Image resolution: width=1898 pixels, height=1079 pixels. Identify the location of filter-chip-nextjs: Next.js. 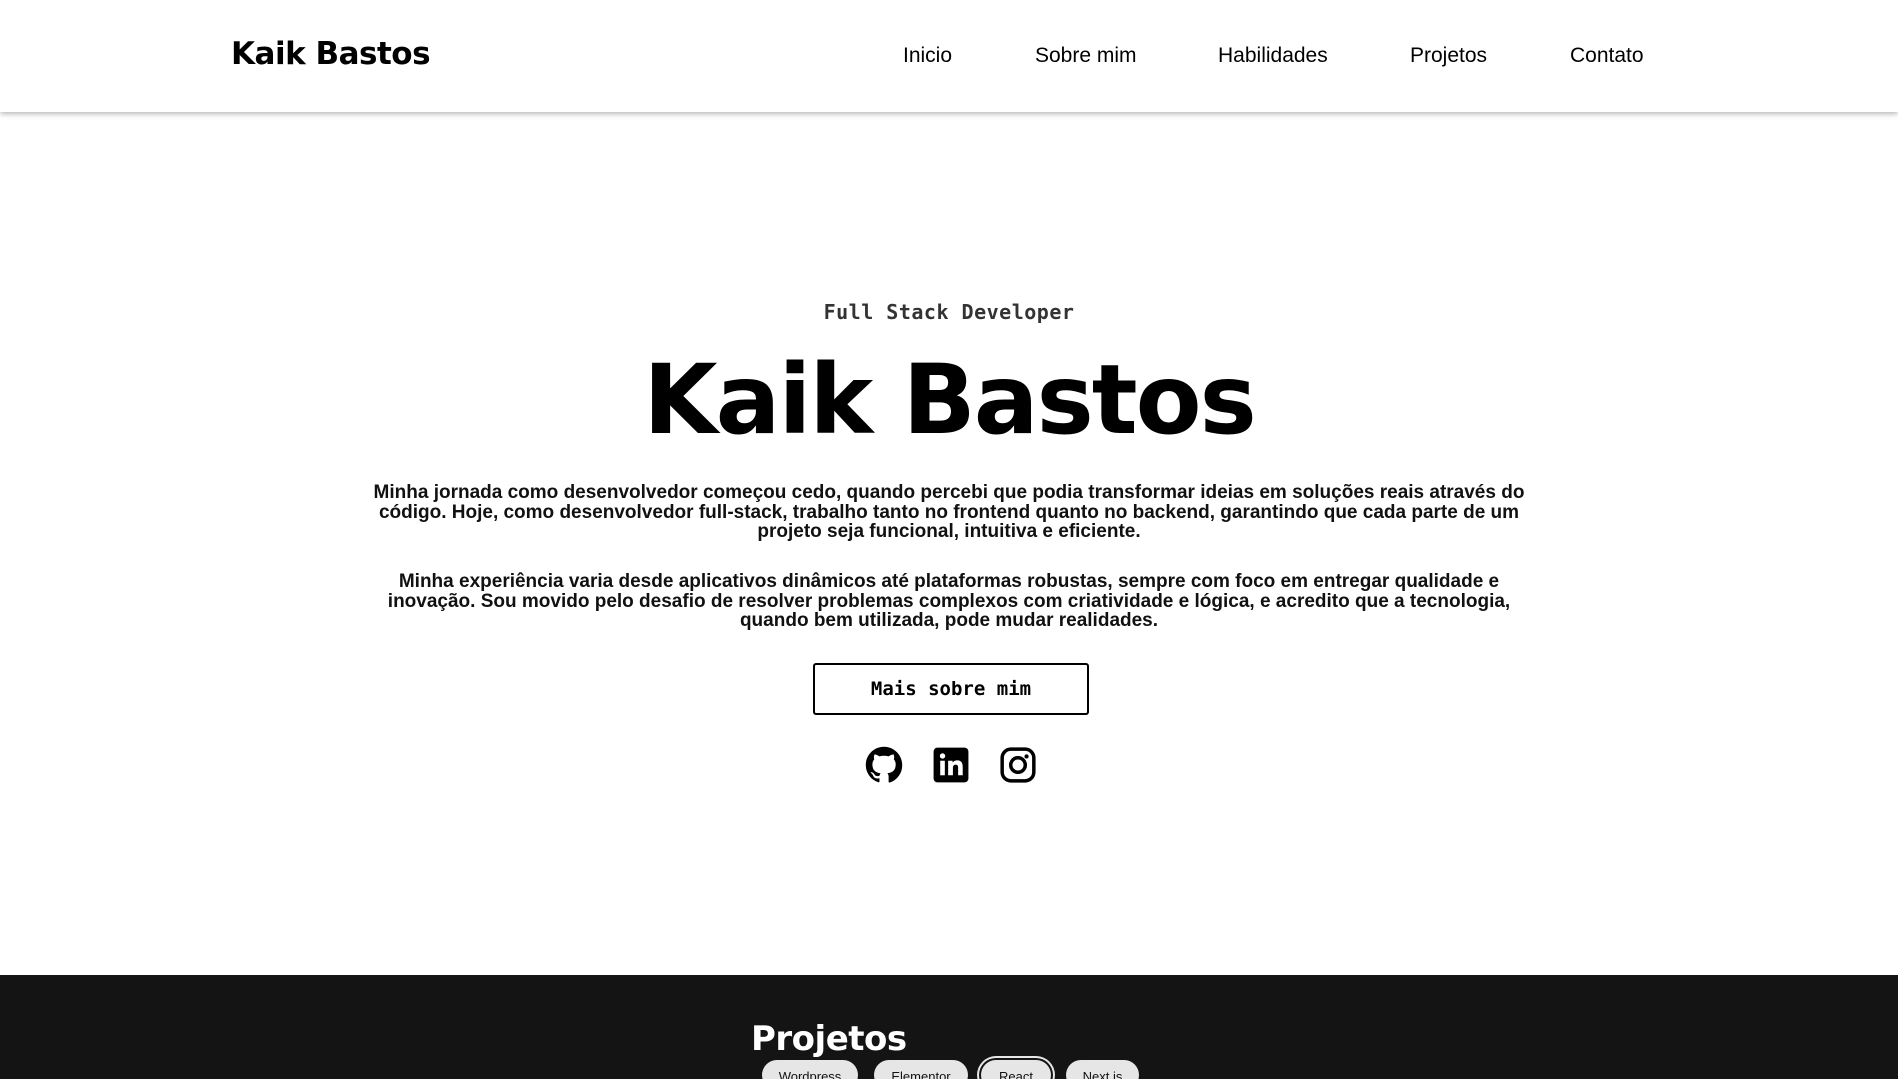
(1102, 1069).